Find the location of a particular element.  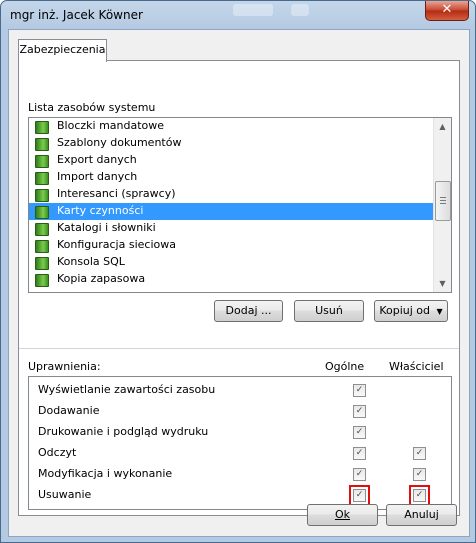

remove-button: Usuń is located at coordinates (329, 311).